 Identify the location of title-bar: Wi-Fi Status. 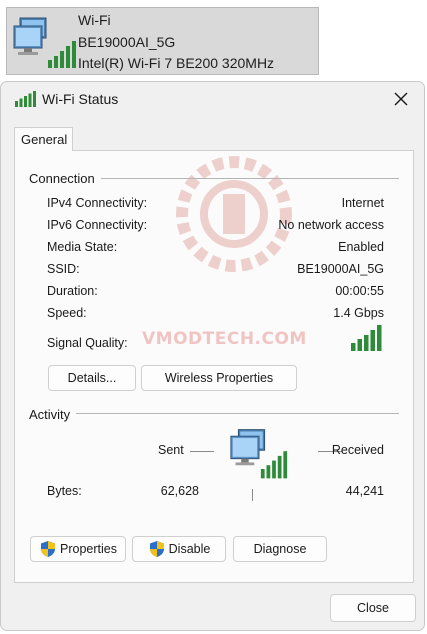
(212, 99).